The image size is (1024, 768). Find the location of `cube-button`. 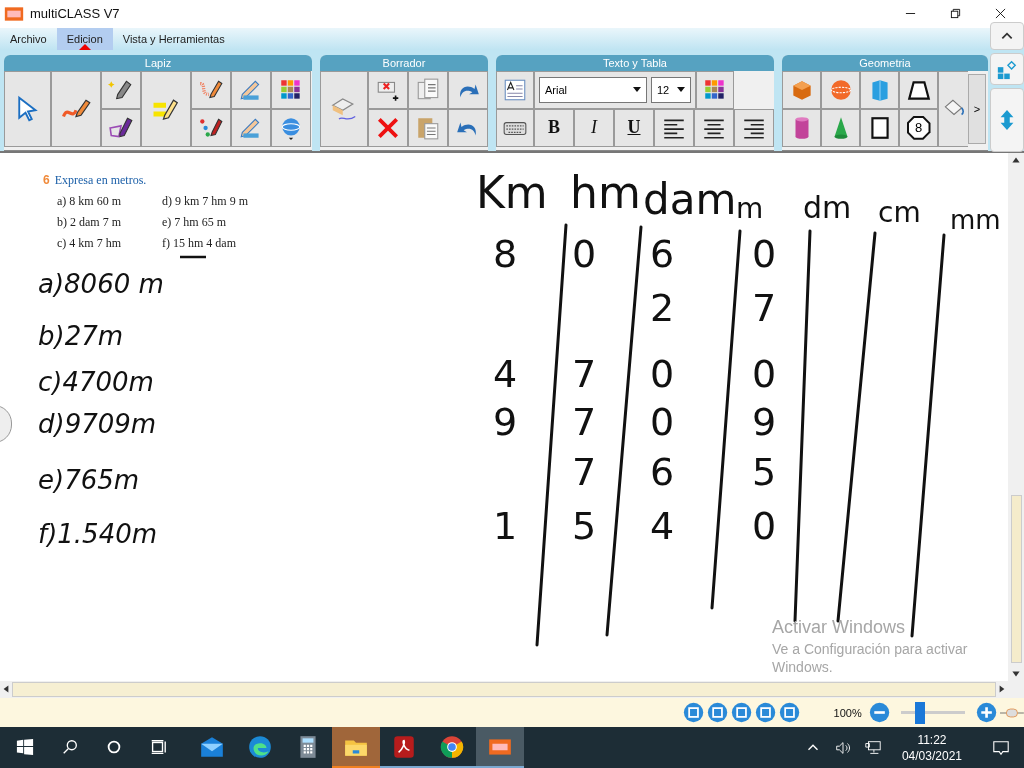

cube-button is located at coordinates (801, 89).